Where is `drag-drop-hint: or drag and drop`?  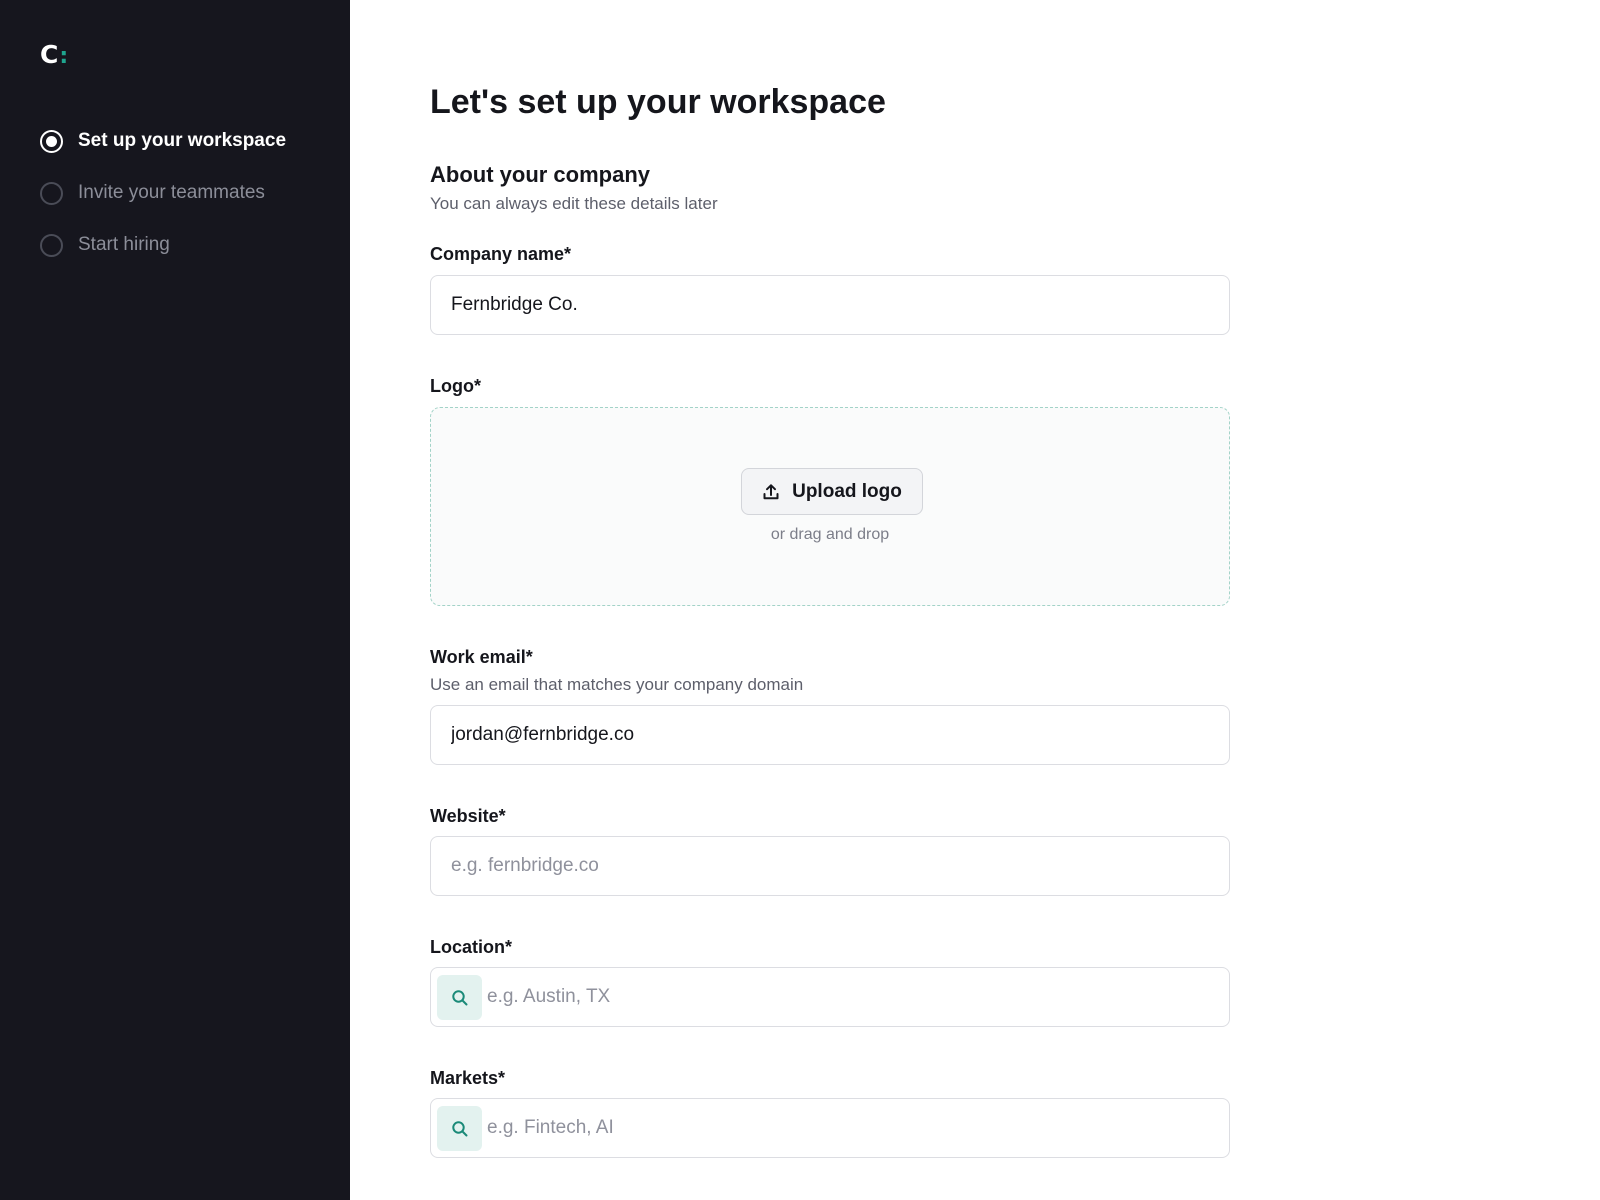 drag-drop-hint: or drag and drop is located at coordinates (830, 534).